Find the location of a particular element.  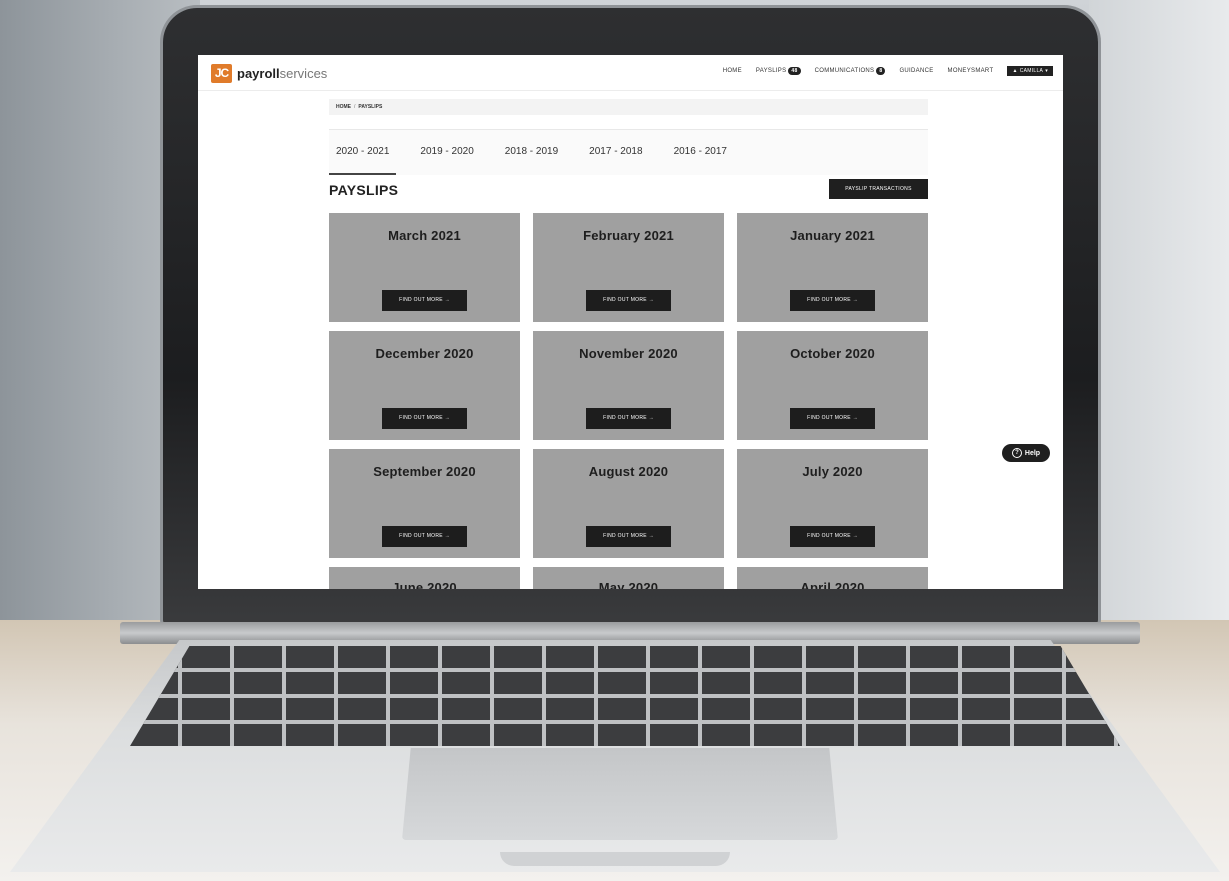

payslip-card: July 2020 FIND OUT MORE → is located at coordinates (832, 503).